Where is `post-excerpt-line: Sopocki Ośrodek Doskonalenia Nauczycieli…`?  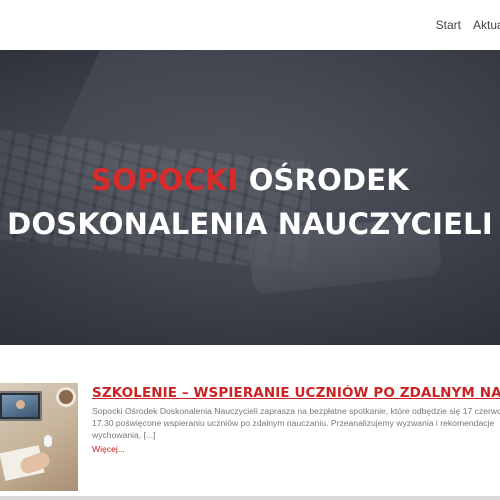
post-excerpt-line: Sopocki Ośrodek Doskonalenia Nauczycieli… is located at coordinates (296, 411).